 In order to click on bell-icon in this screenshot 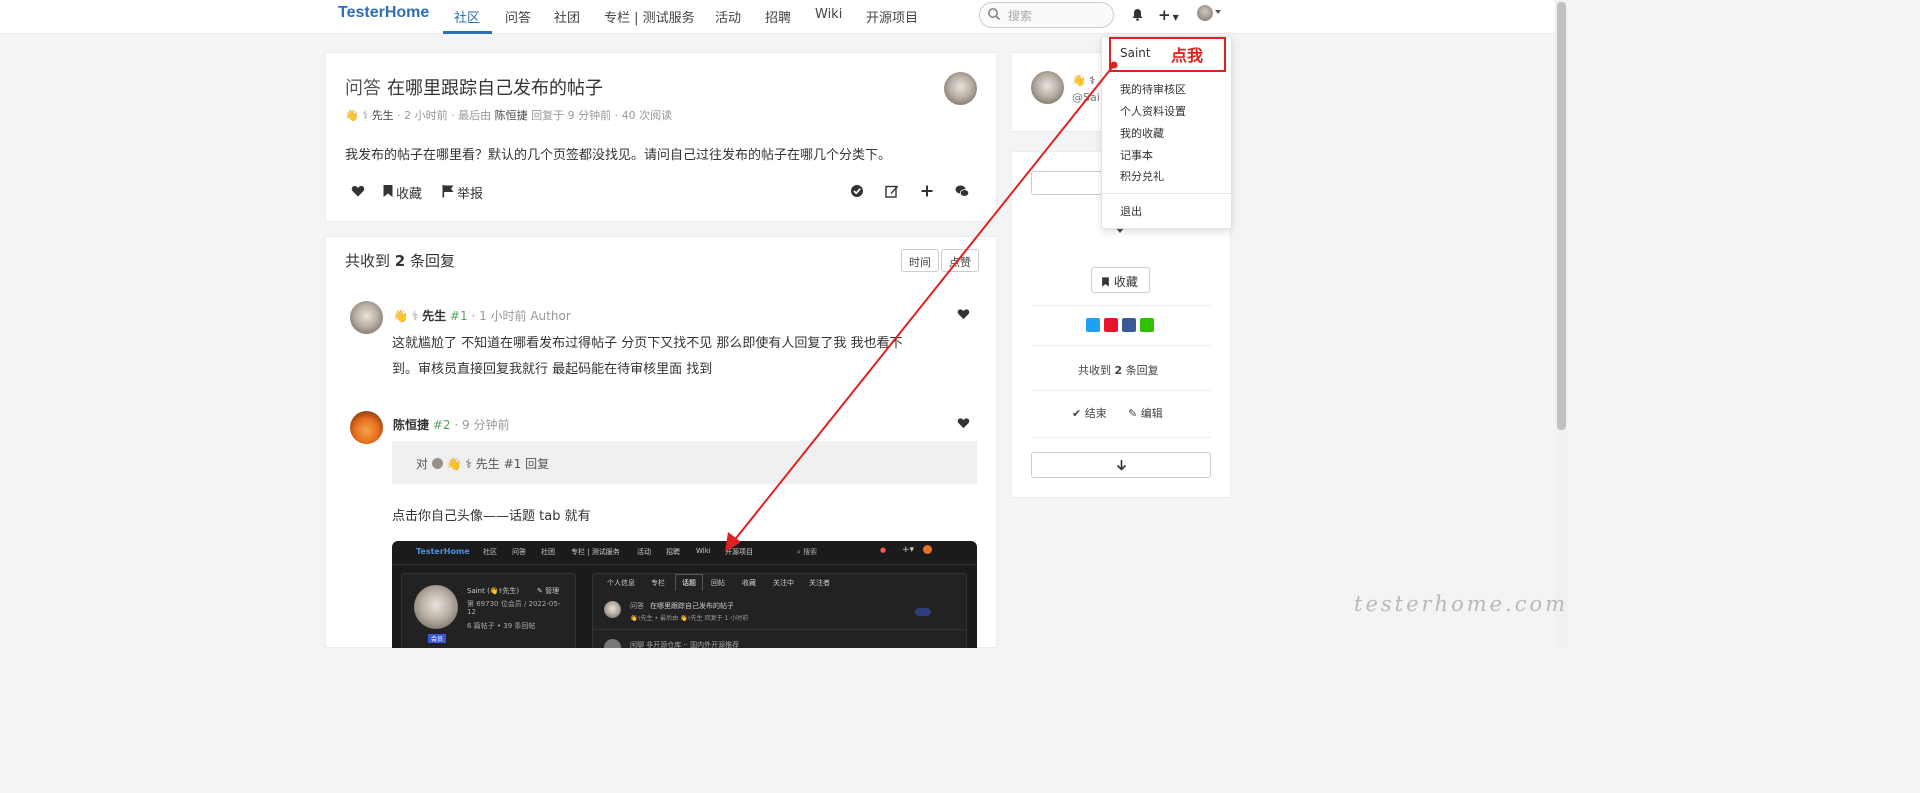, I will do `click(1137, 14)`.